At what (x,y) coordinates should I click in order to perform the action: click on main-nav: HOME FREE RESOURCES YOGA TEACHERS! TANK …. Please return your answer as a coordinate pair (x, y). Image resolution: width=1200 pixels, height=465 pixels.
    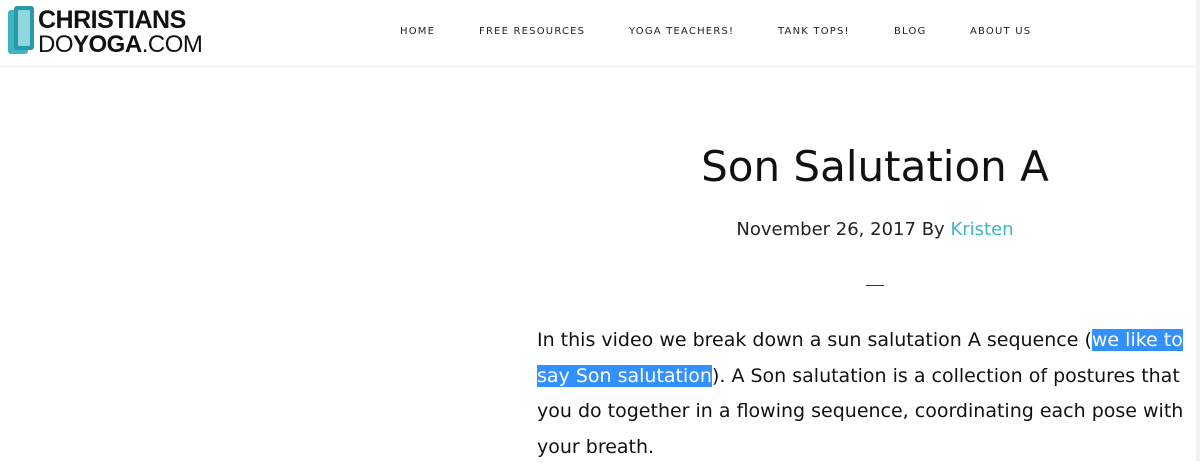
    Looking at the image, I should click on (600, 34).